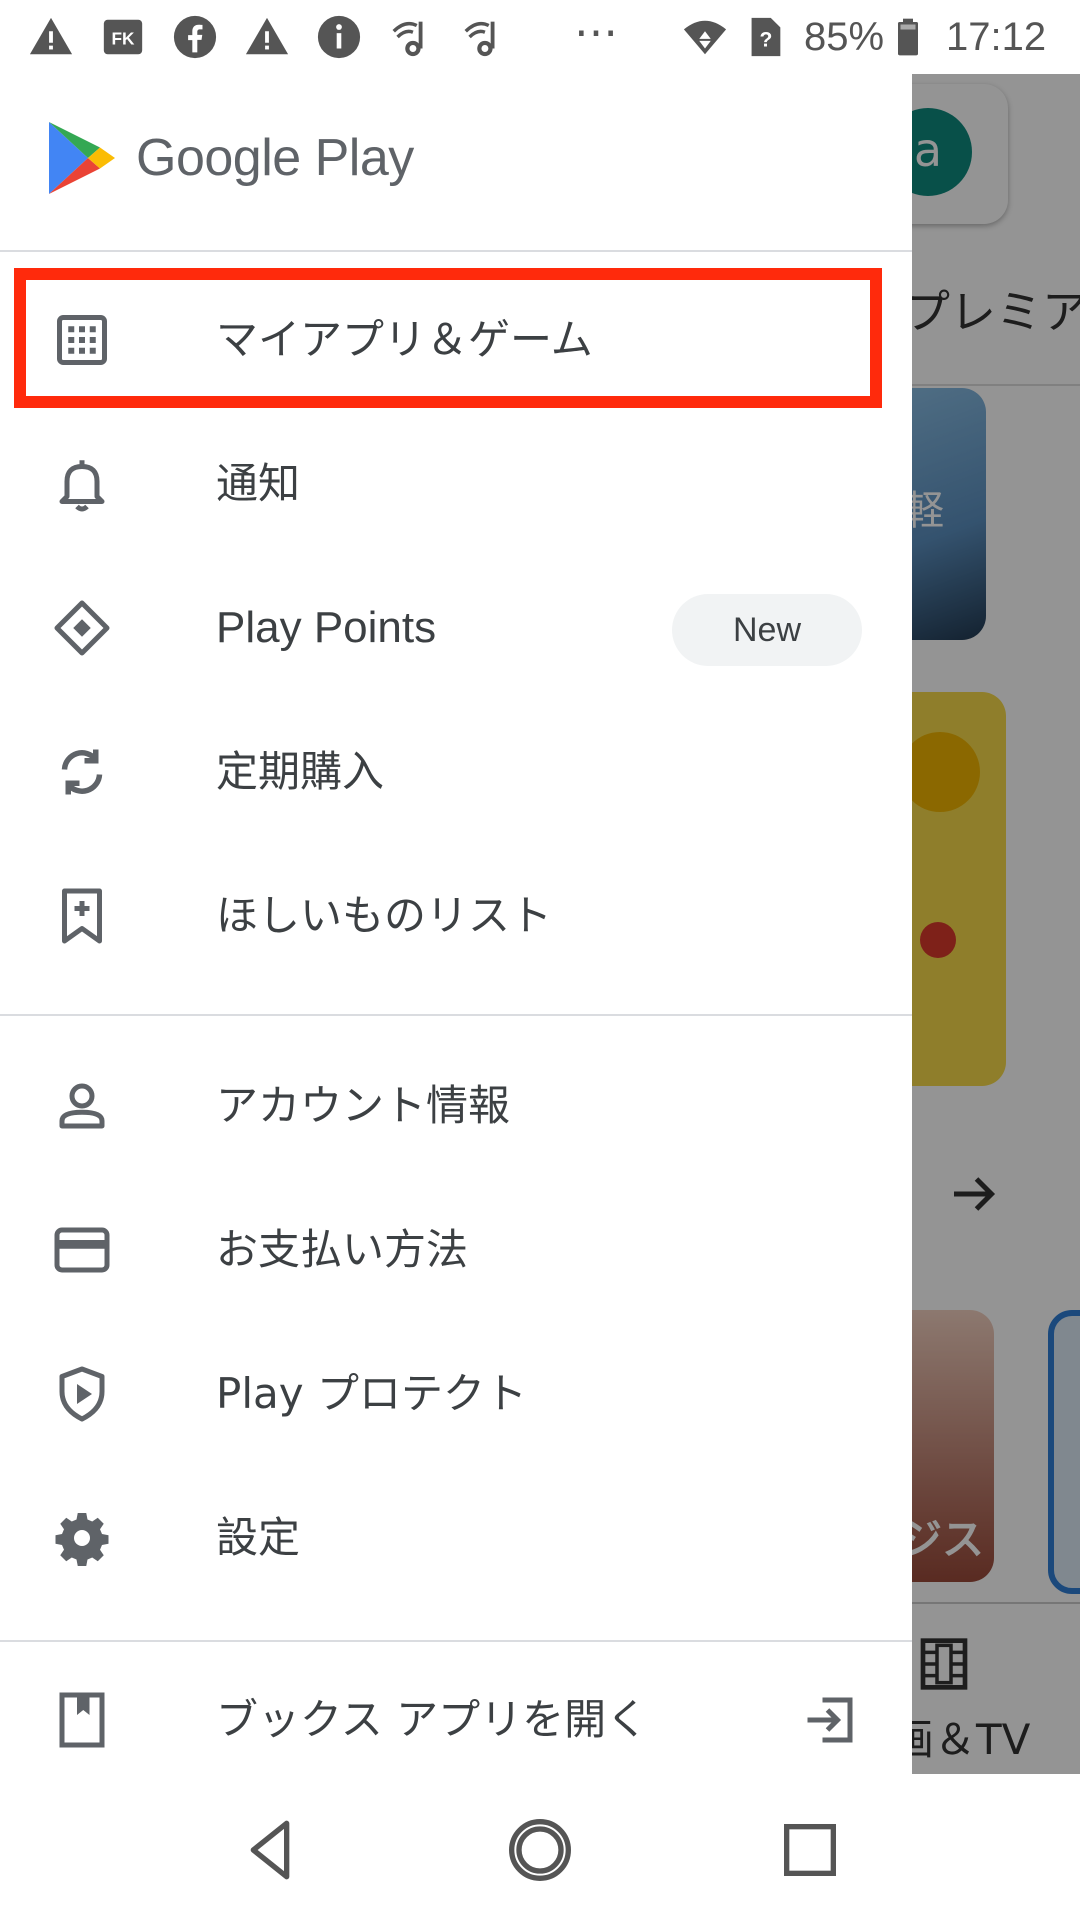  What do you see at coordinates (82, 158) in the screenshot?
I see `google-play-logo-icon` at bounding box center [82, 158].